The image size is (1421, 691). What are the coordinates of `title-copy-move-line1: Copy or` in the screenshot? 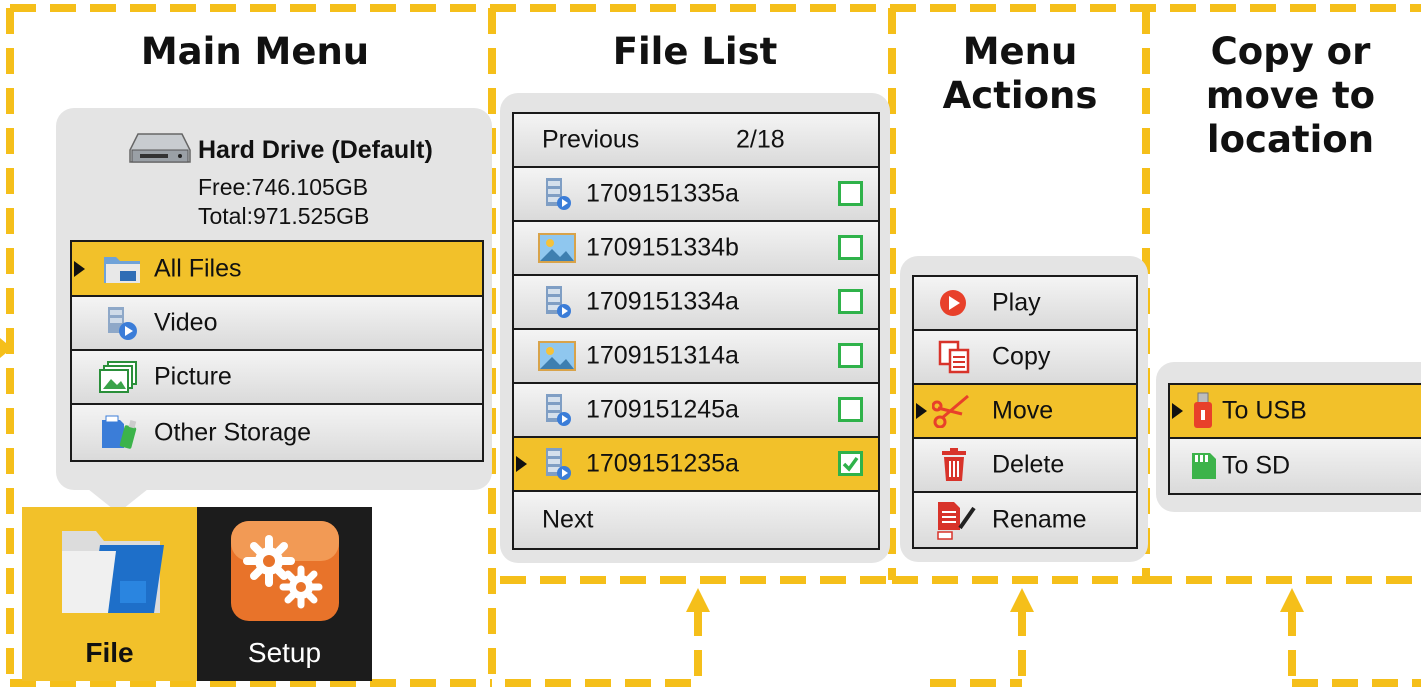 It's located at (1290, 51).